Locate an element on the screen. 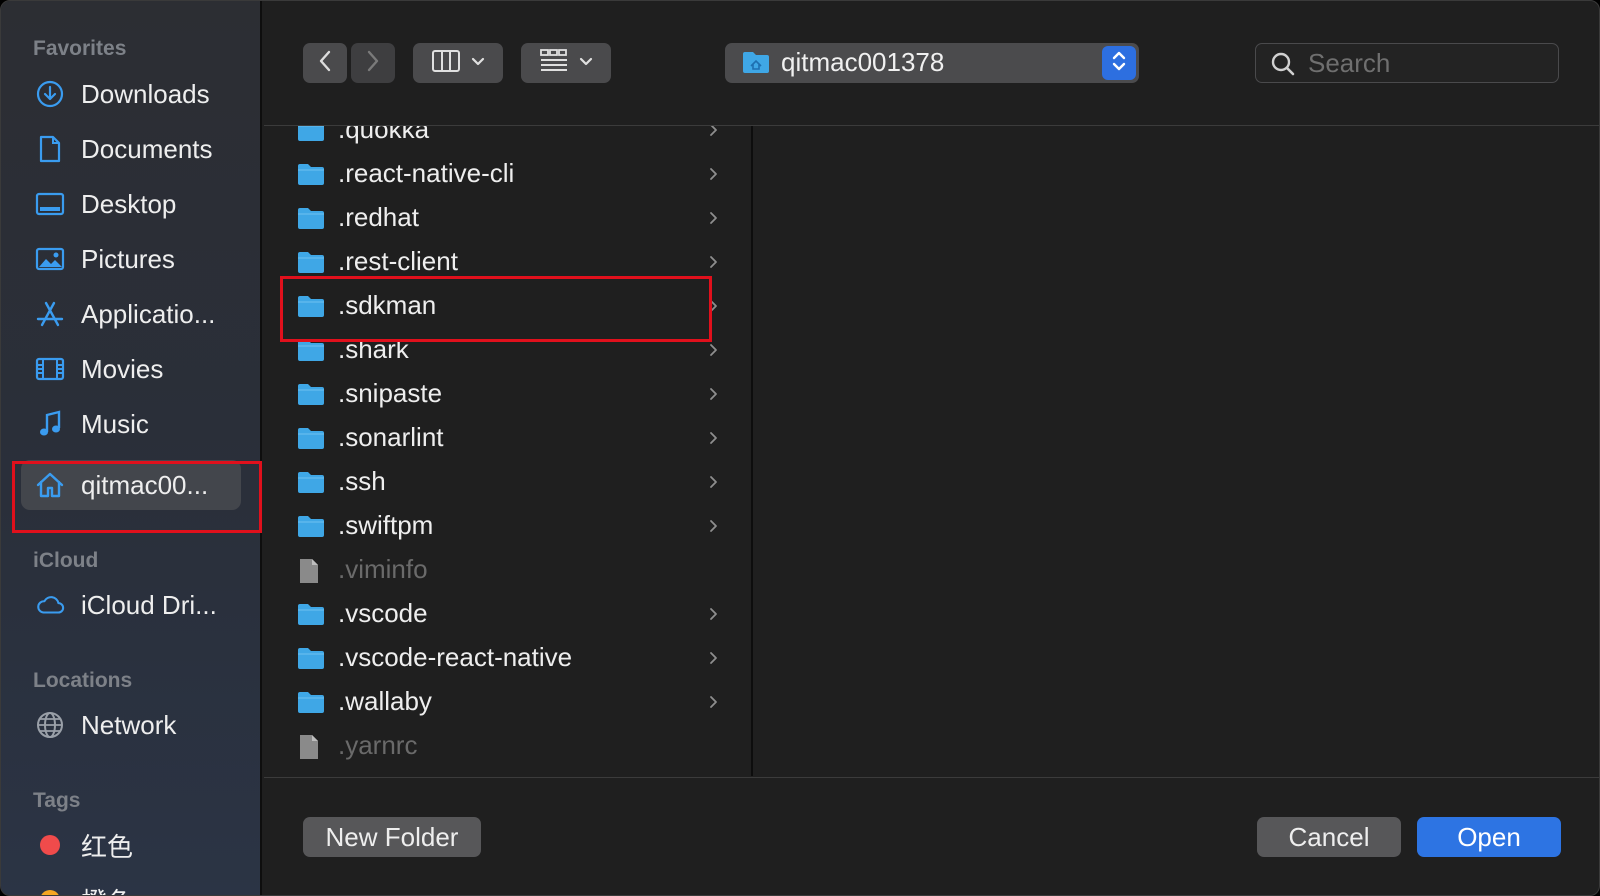 Image resolution: width=1600 pixels, height=896 pixels. sidebar-item-downloads: Downloads is located at coordinates (131, 94).